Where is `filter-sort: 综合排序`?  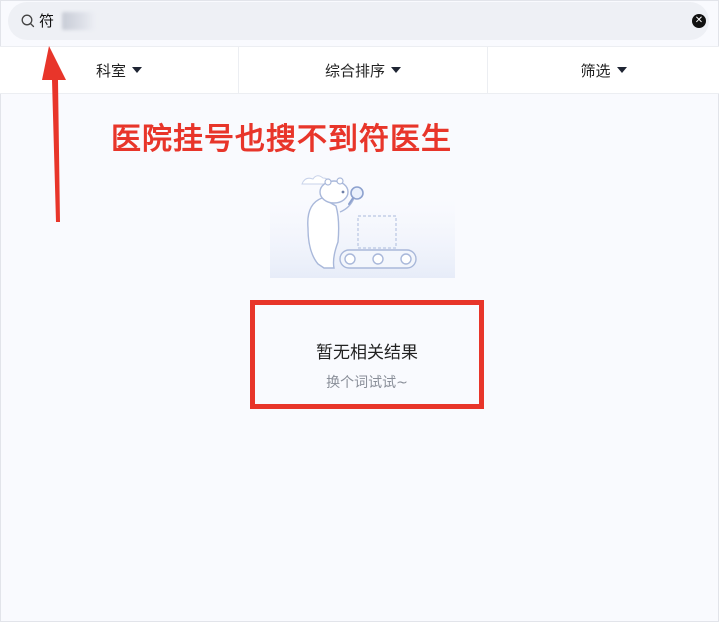 filter-sort: 综合排序 is located at coordinates (362, 70).